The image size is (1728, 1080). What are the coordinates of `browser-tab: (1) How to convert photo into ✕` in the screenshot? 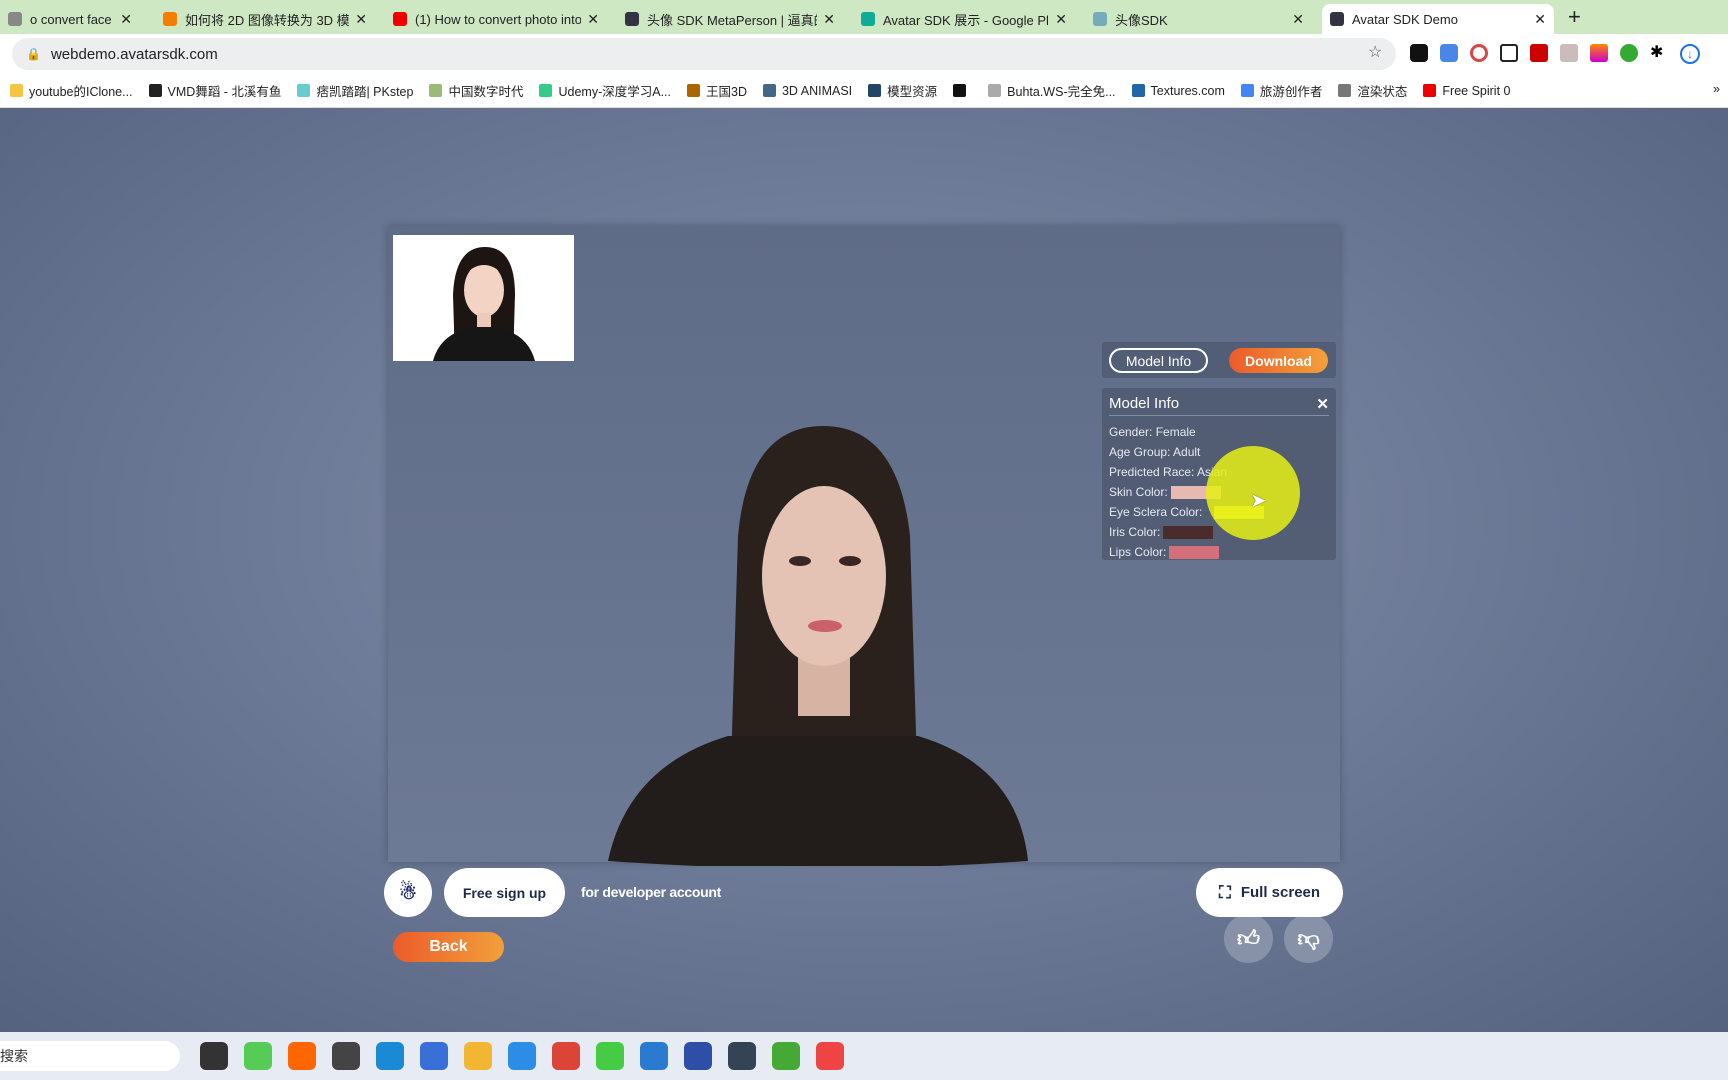 It's located at (496, 19).